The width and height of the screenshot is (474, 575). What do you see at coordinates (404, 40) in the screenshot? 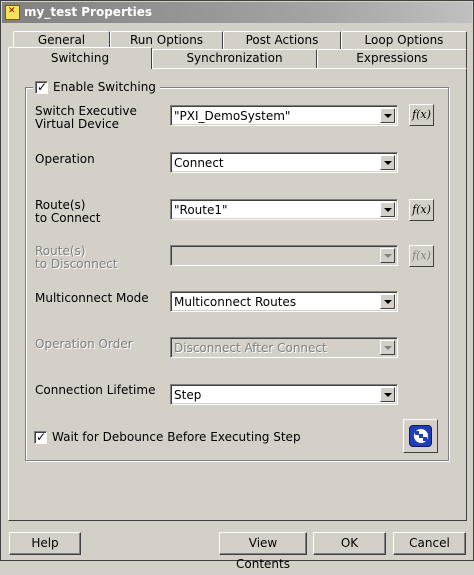
I see `tab-loop-options: Loop Options` at bounding box center [404, 40].